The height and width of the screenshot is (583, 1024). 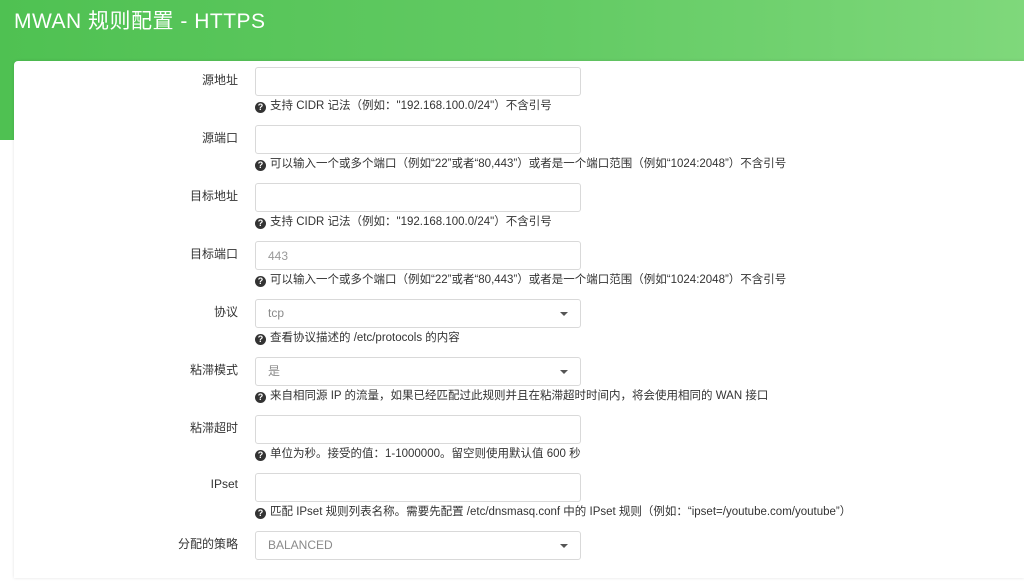 I want to click on proto-label: 协议, so click(x=225, y=312).